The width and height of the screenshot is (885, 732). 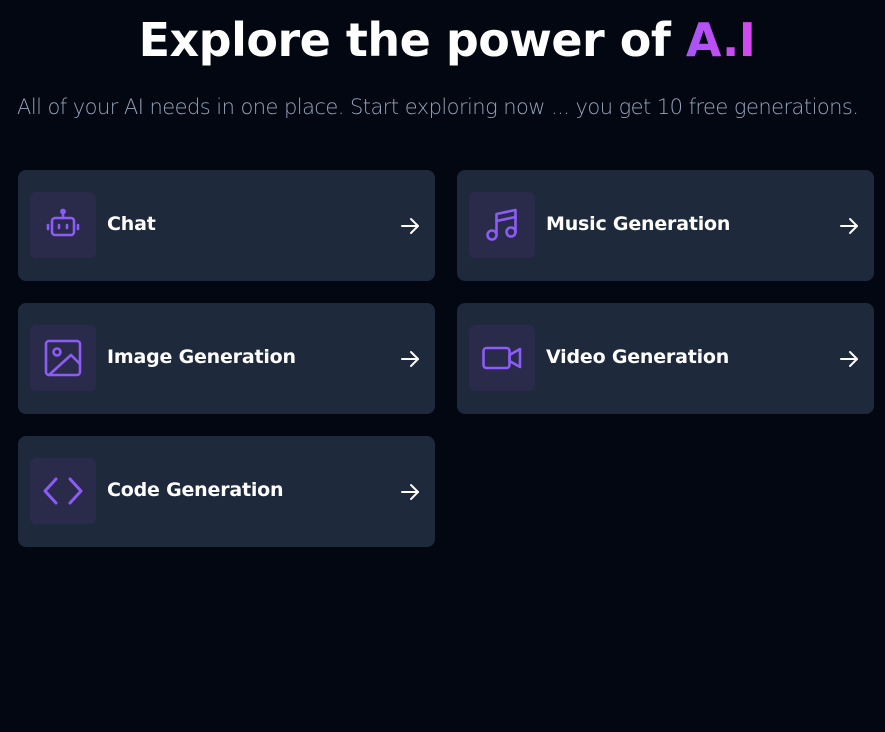 I want to click on tool-label: Music Generation, so click(x=638, y=224).